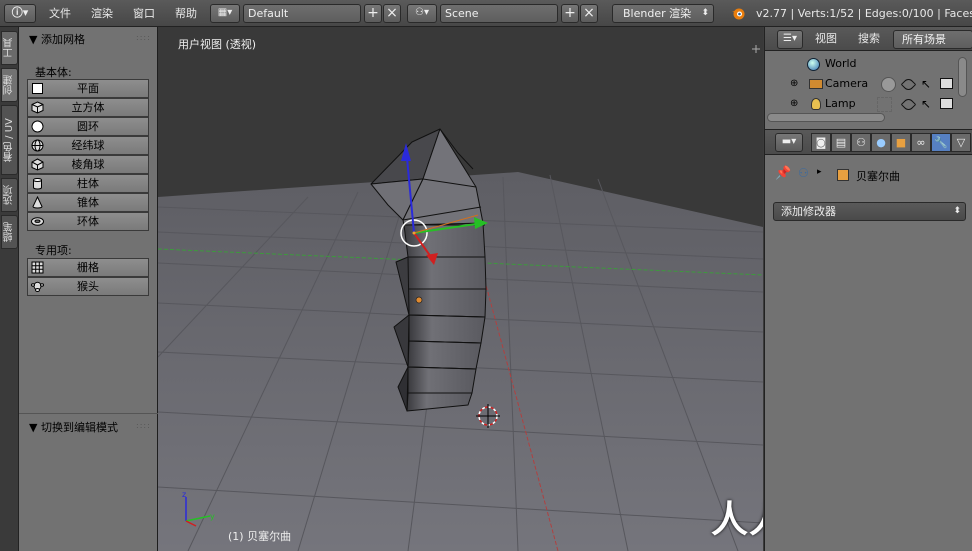 This screenshot has height=551, width=972. I want to click on add-torus-button: 环体, so click(88, 221).